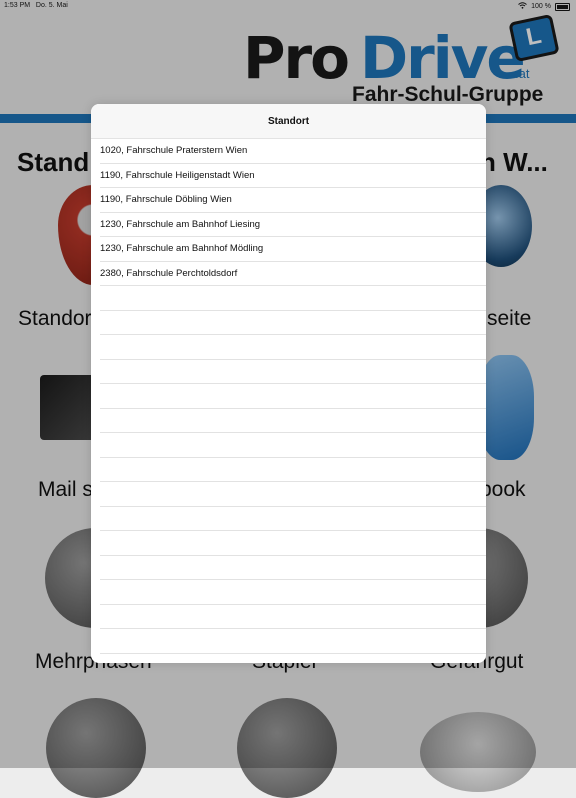 The image size is (576, 798). I want to click on location-item-moedling: 1230, Fahrschule am Bahnhof Mödling, so click(293, 249).